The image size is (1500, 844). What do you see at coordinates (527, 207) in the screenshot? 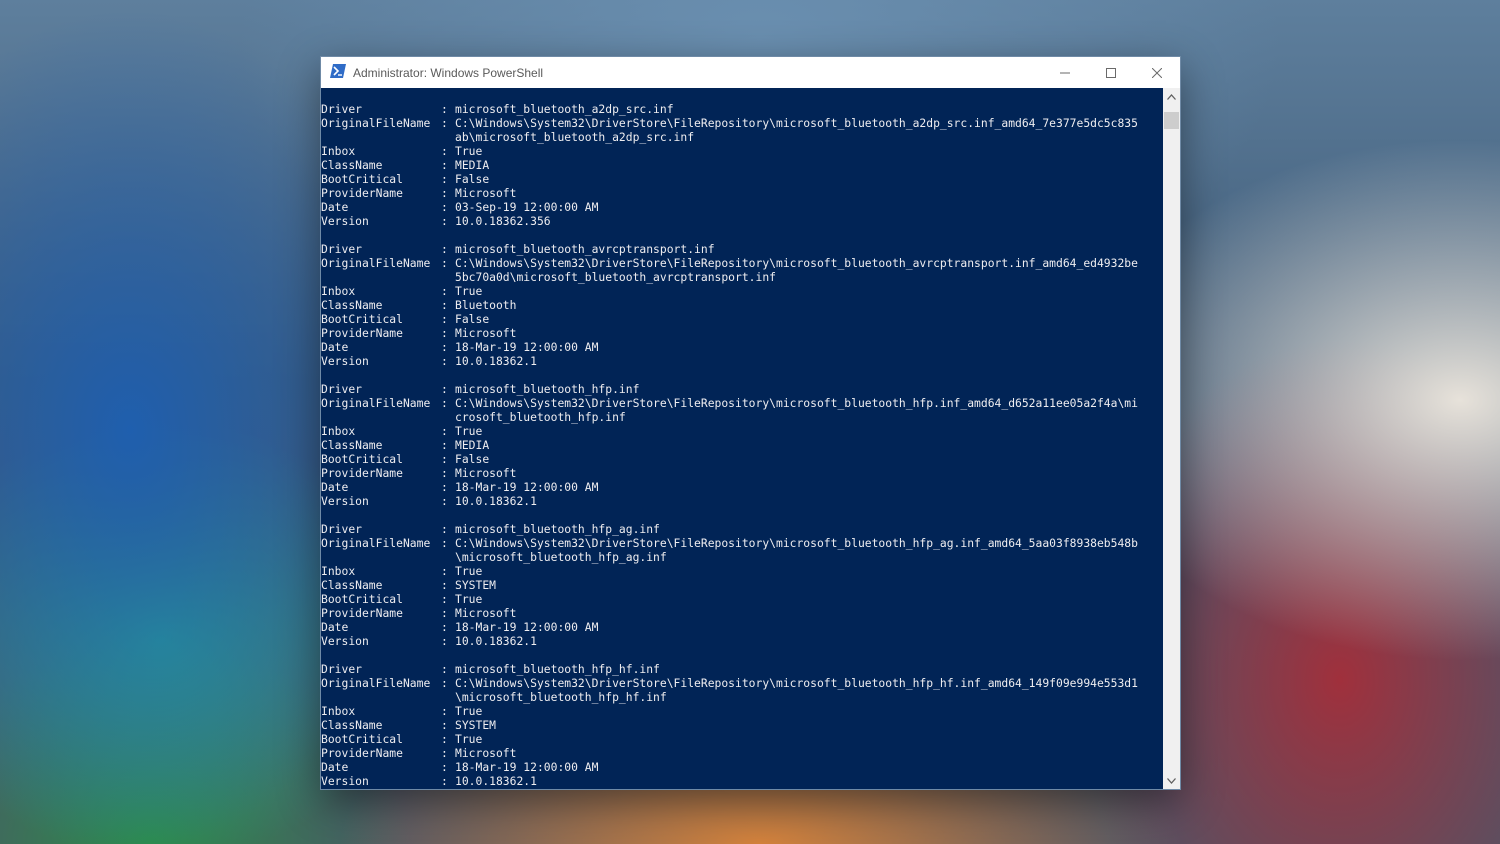
I see `property-value: 03-Sep-19 12:00:00 AM` at bounding box center [527, 207].